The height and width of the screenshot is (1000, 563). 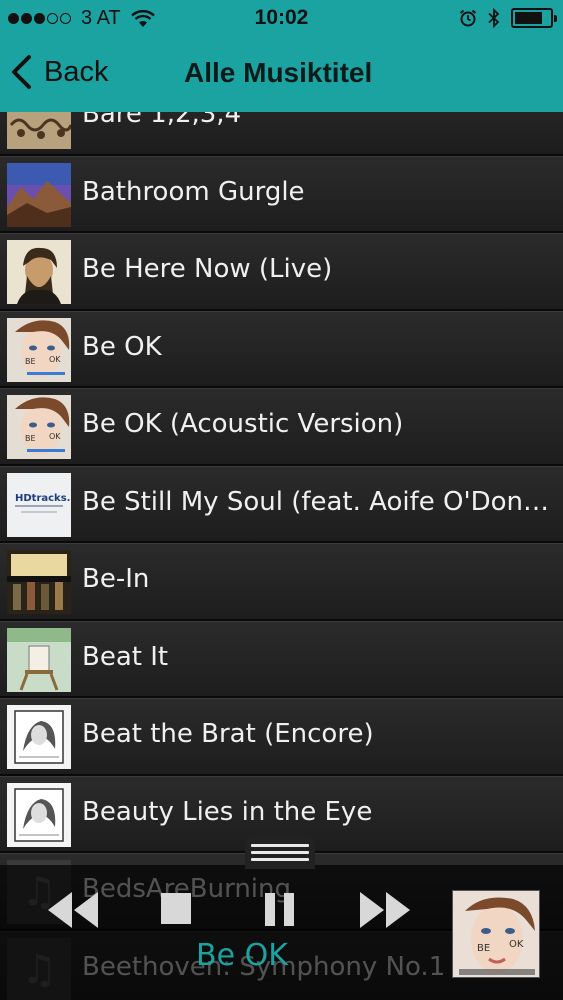 I want to click on battery-icon, so click(x=534, y=18).